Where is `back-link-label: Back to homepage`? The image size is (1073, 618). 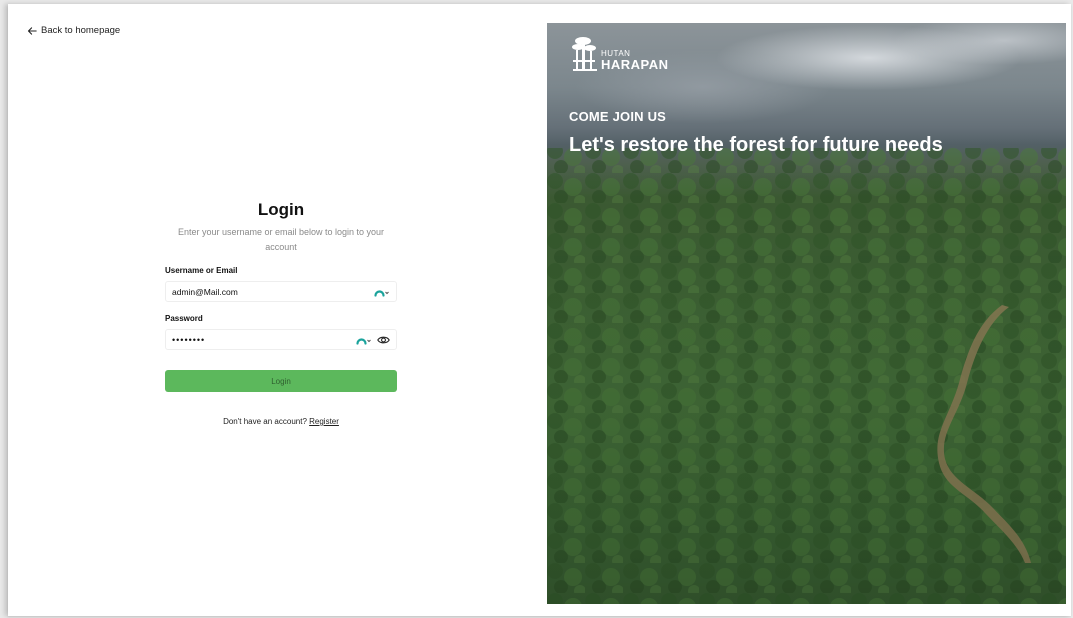 back-link-label: Back to homepage is located at coordinates (81, 30).